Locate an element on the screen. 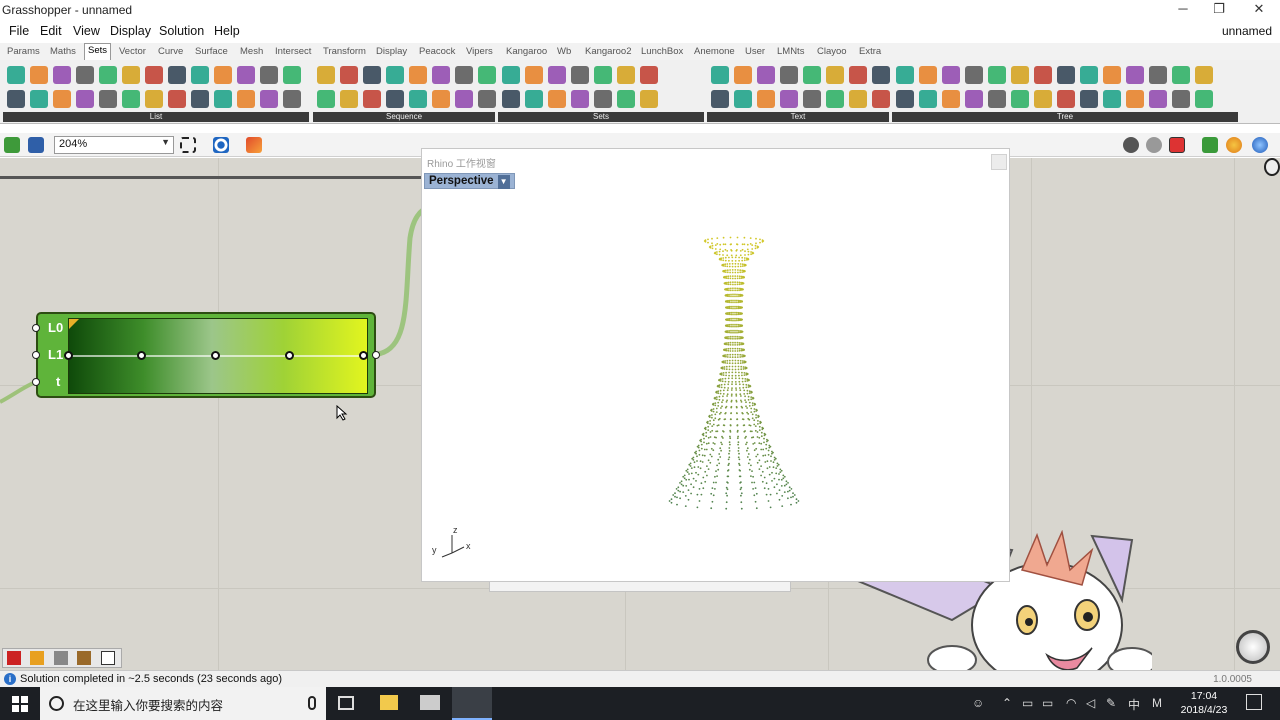  rhino-taskbar-icon is located at coordinates (472, 703).